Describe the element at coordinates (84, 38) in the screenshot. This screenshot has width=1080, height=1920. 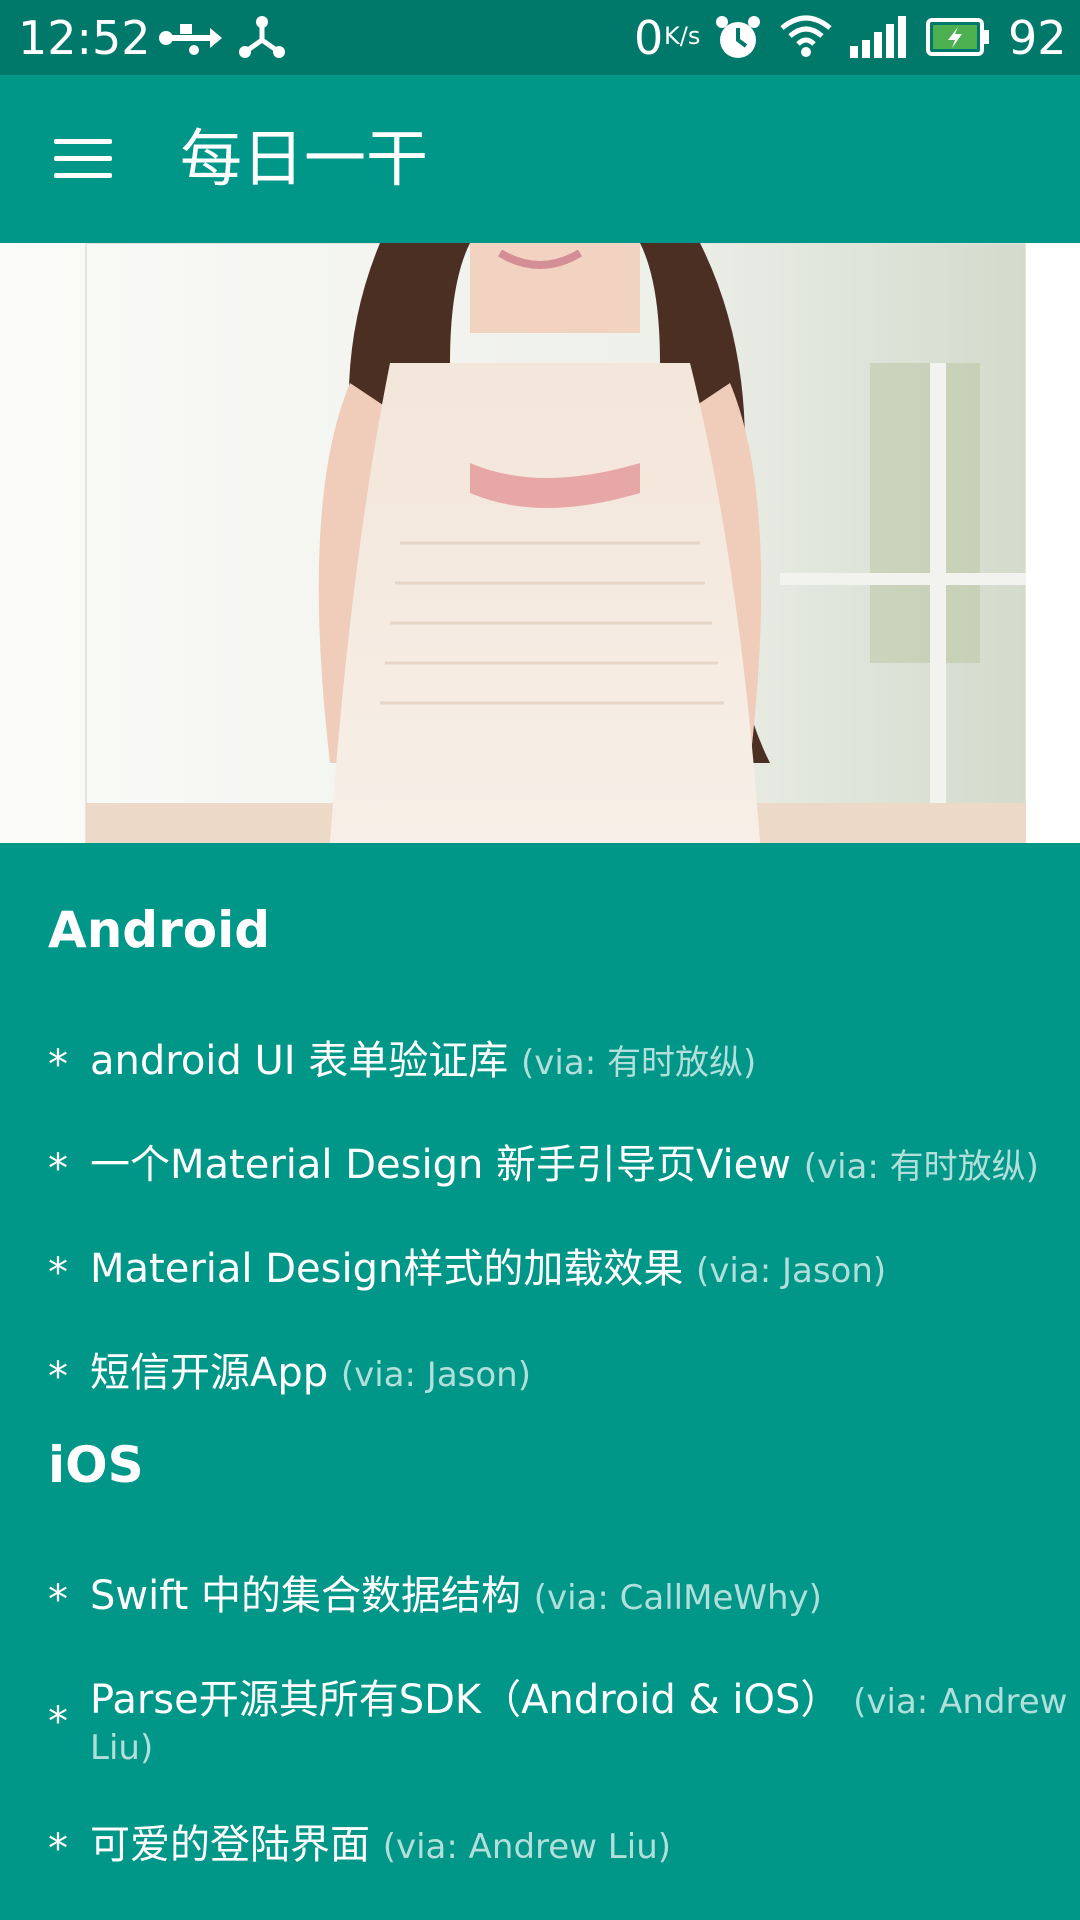
I see `status-time: 12:52` at that location.